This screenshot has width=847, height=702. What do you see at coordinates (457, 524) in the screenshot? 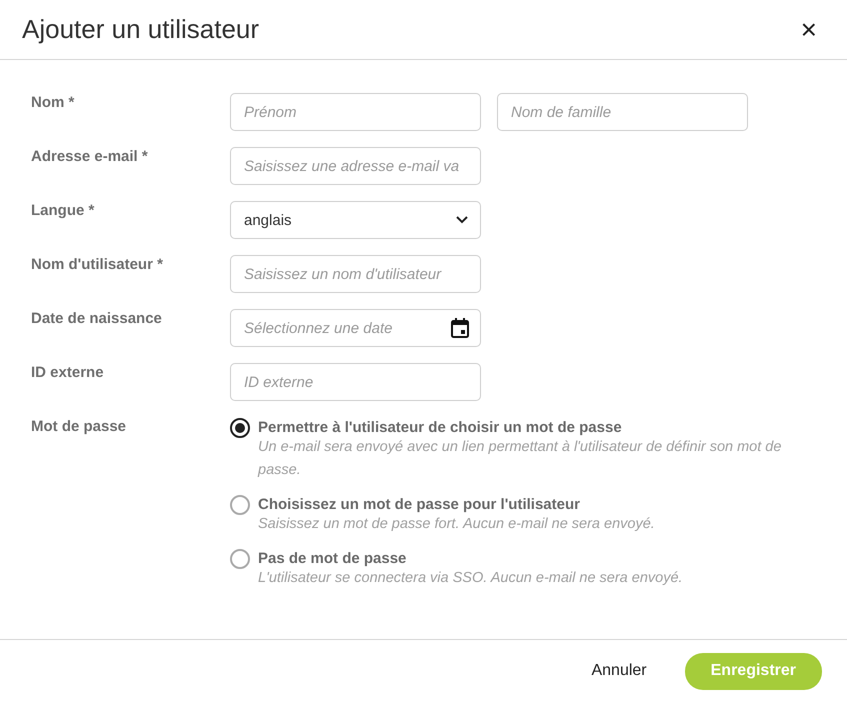
I see `option-description: Saisissez un mot de passe fort. Aucun e-mail ne sera envoyé.` at bounding box center [457, 524].